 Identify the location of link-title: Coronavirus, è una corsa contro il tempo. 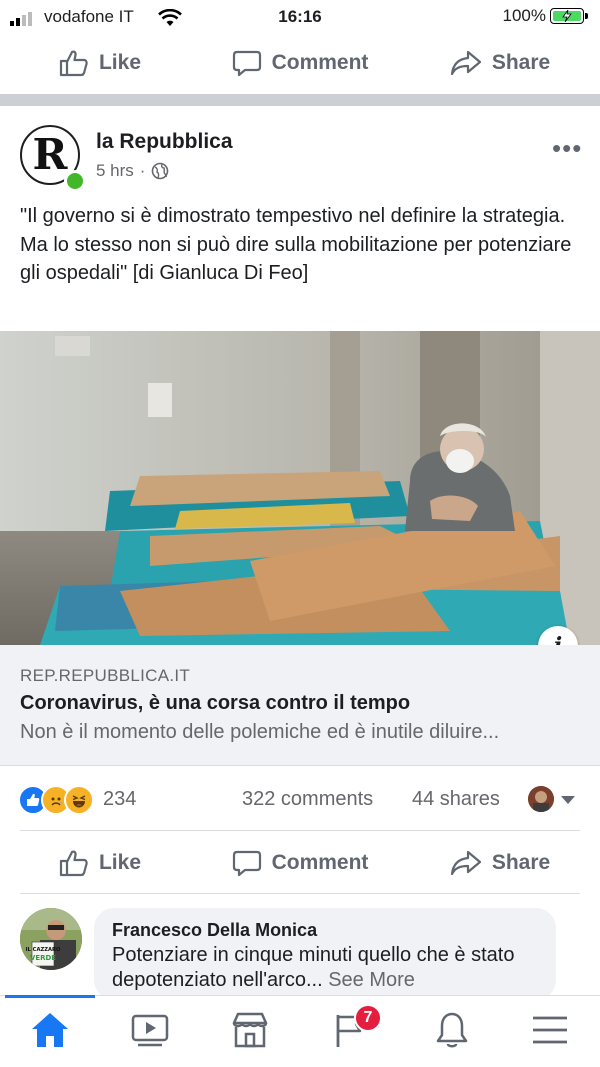
(215, 703).